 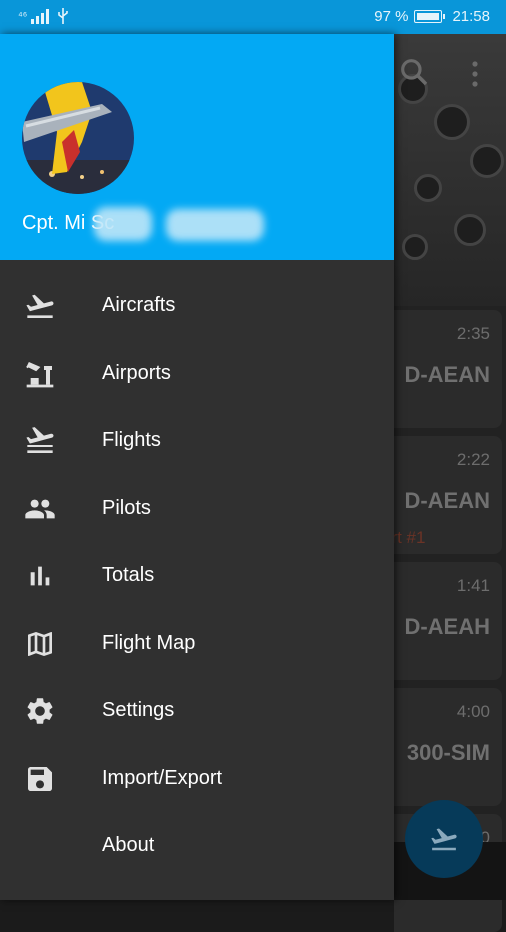 I want to click on add-flight-button, so click(x=444, y=839).